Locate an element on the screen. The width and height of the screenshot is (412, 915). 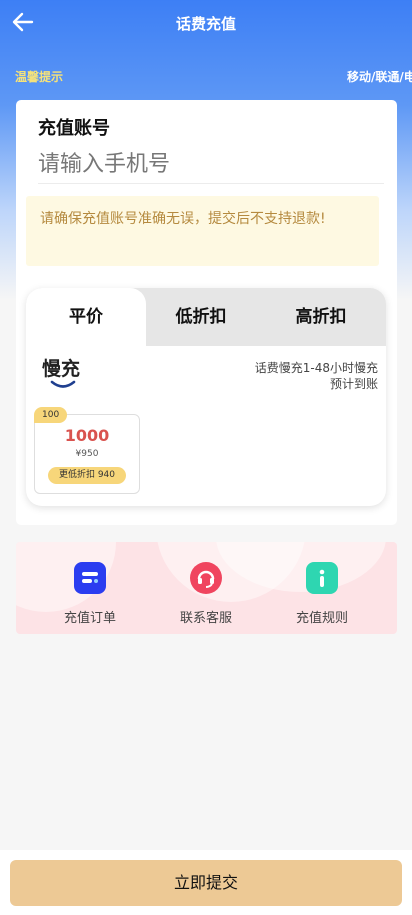
discount-tabs: 平价 低折扣 高折扣 is located at coordinates (206, 317).